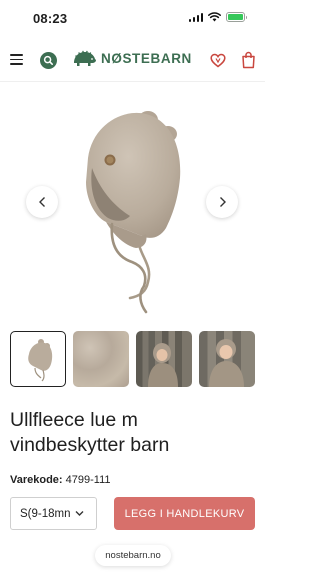  I want to click on next-image-button, so click(222, 202).